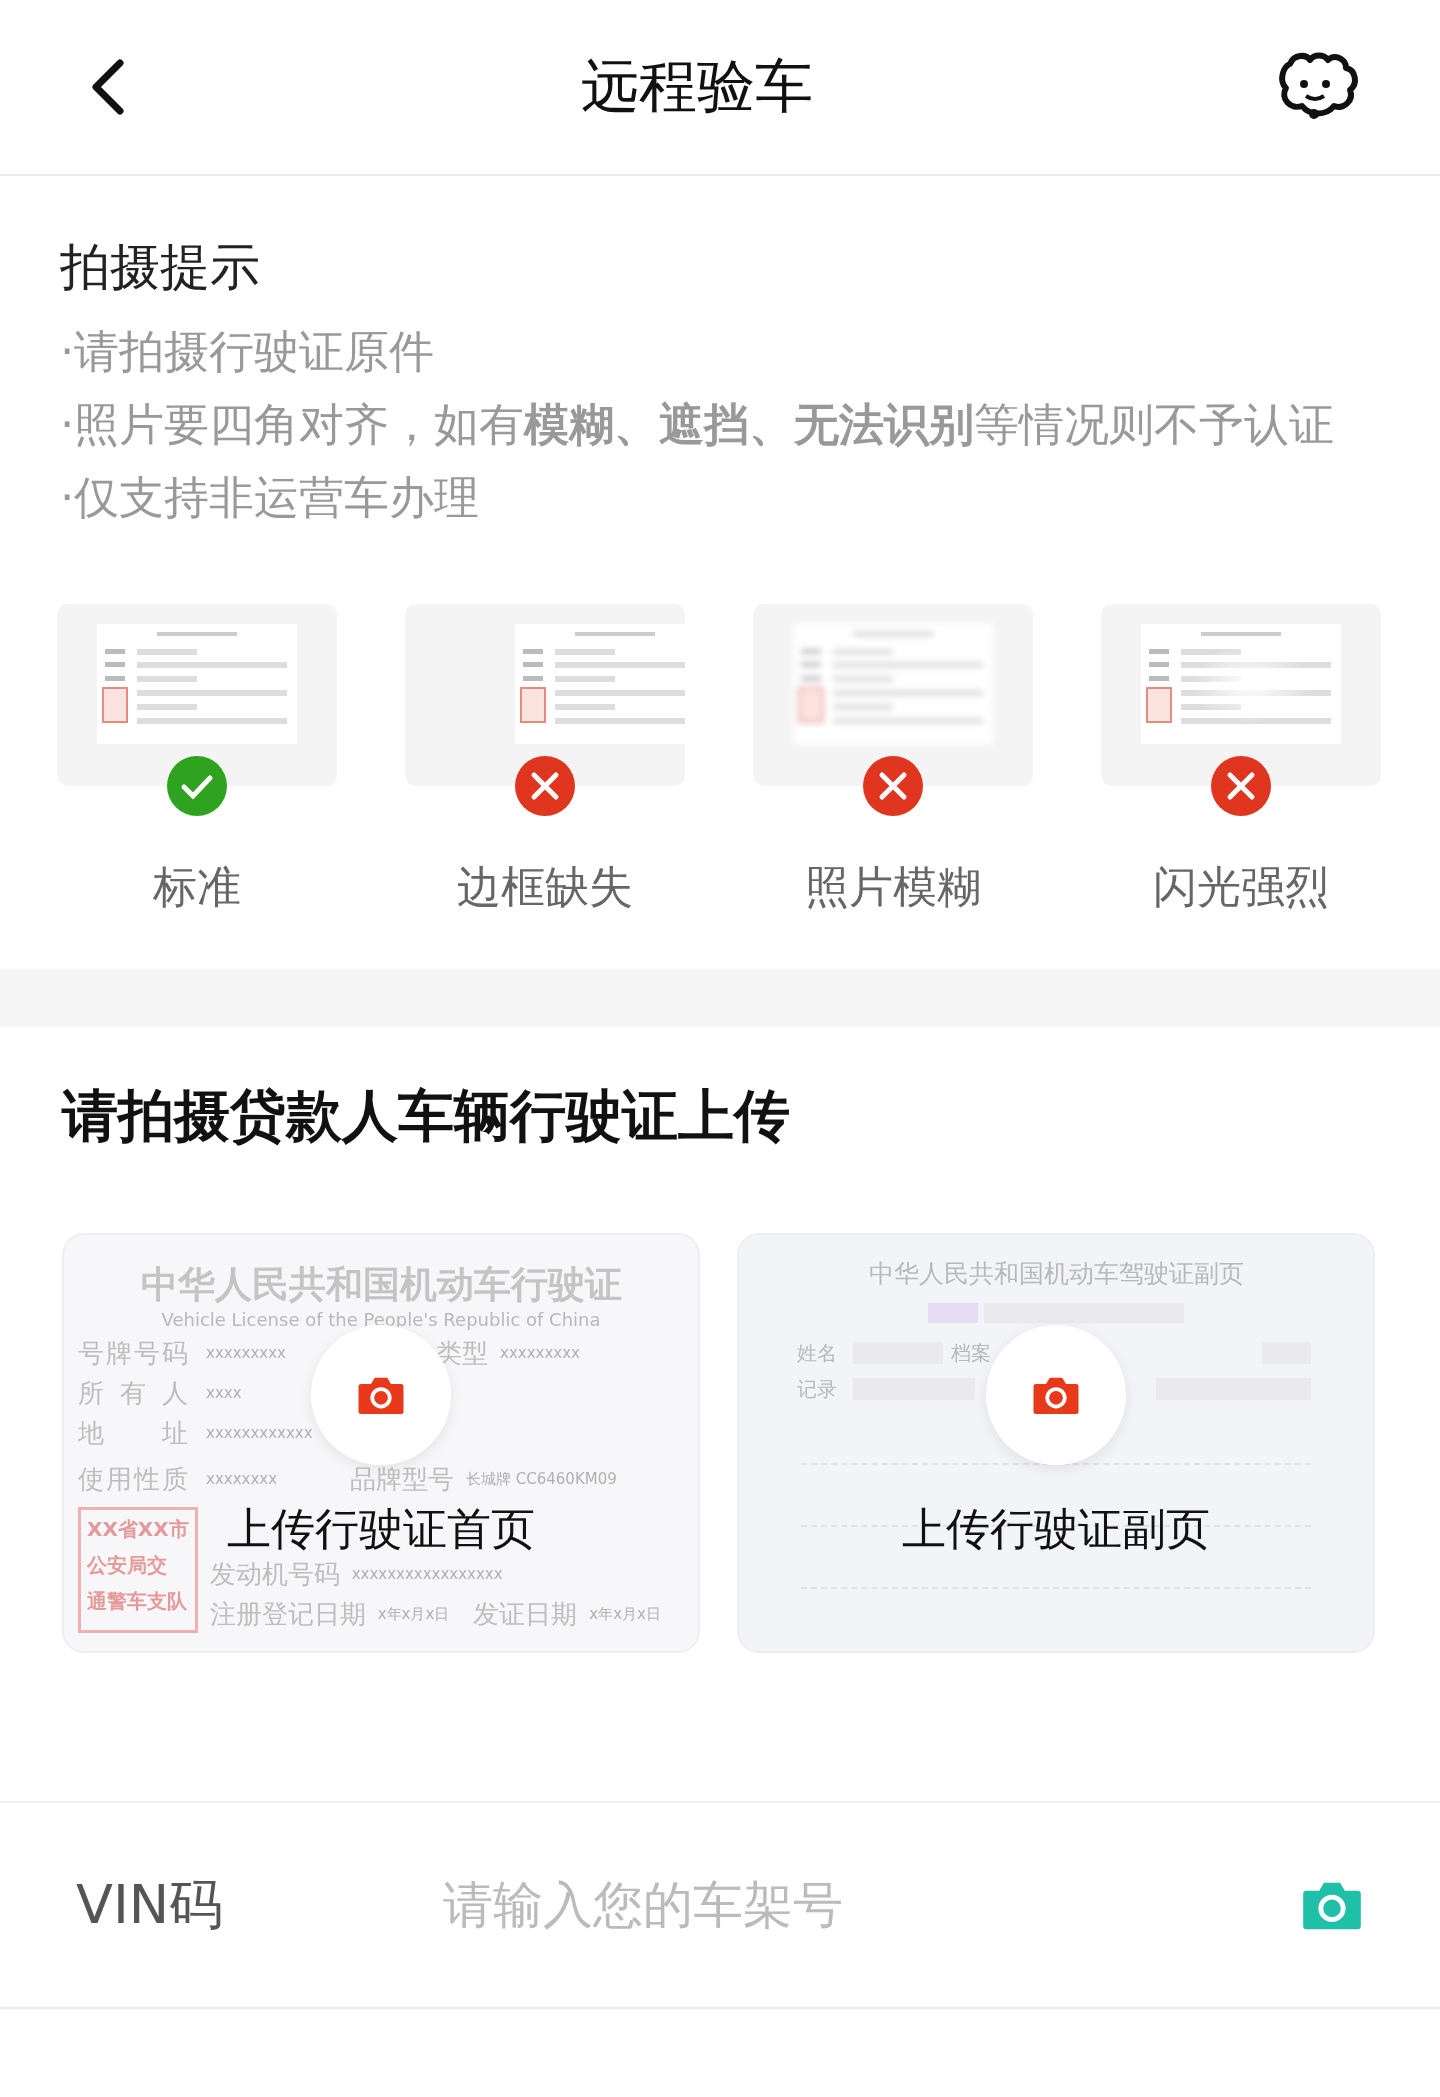 The image size is (1440, 2097). What do you see at coordinates (248, 352) in the screenshot?
I see `tip-text: ·请拍摄行驶证原件` at bounding box center [248, 352].